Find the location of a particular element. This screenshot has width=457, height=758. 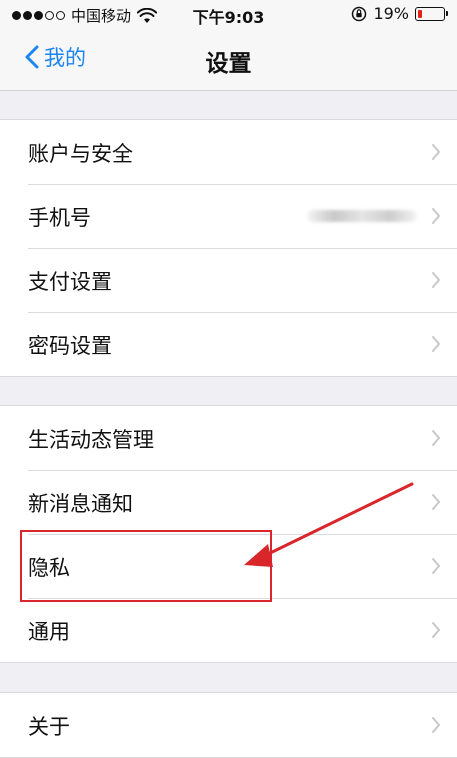

settings-group-about: 关于 is located at coordinates (228, 725).